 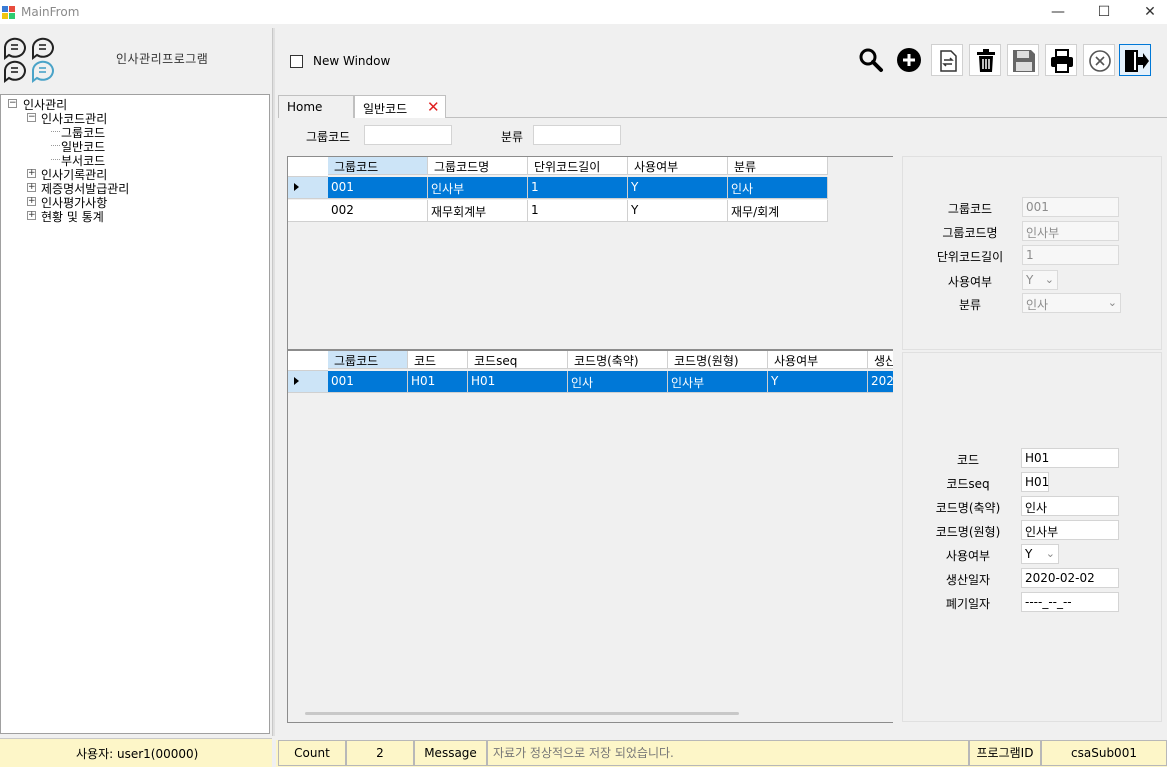 What do you see at coordinates (1070, 506) in the screenshot?
I see `detail-field-input: 인사` at bounding box center [1070, 506].